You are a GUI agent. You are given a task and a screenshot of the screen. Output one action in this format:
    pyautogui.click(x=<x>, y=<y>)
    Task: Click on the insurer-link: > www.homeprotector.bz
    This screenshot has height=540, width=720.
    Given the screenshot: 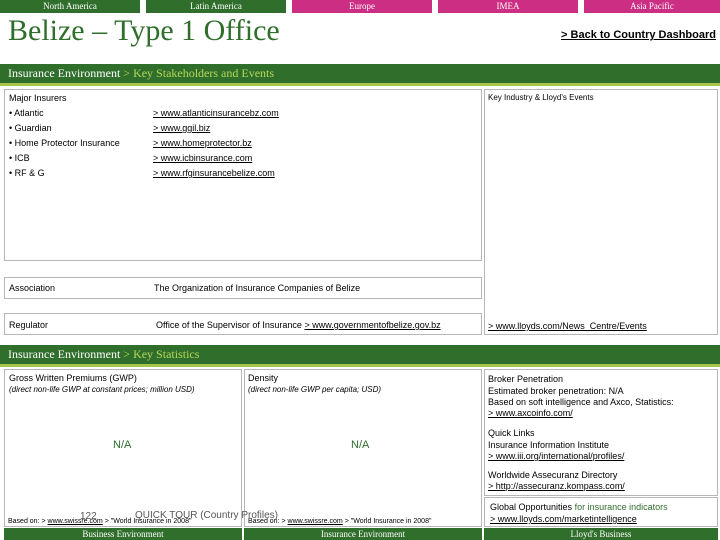 What is the action you would take?
    pyautogui.click(x=202, y=143)
    